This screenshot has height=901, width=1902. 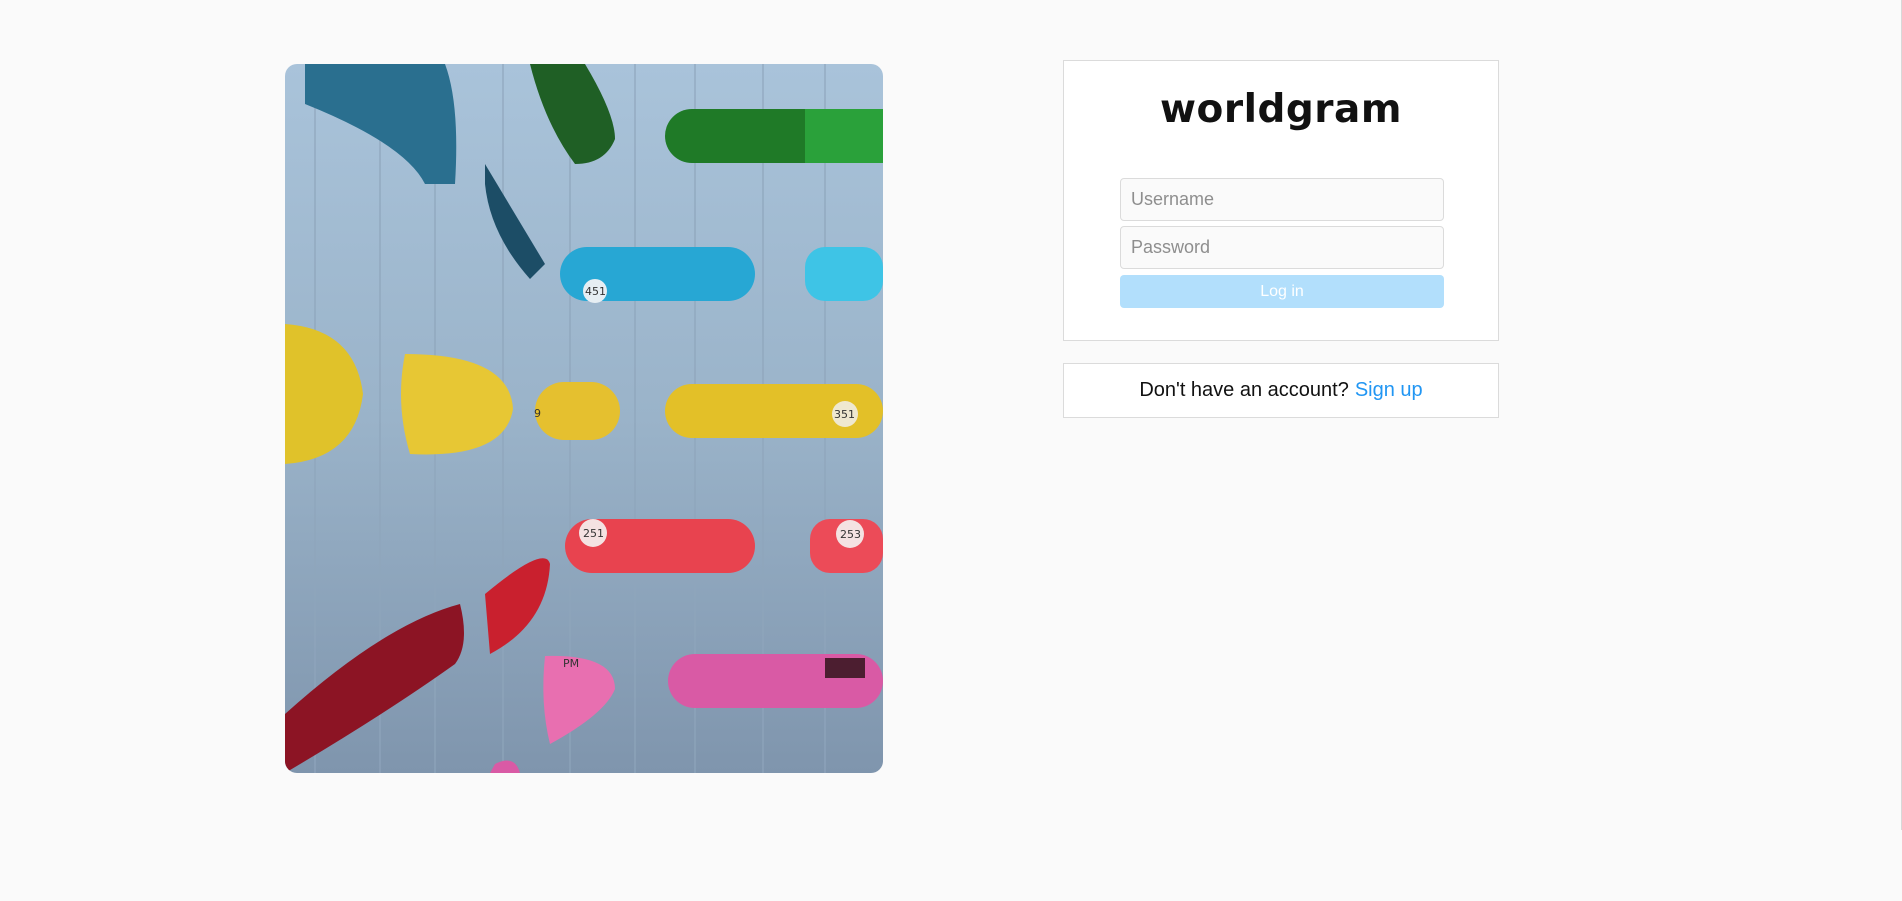 I want to click on password-input, so click(x=1282, y=247).